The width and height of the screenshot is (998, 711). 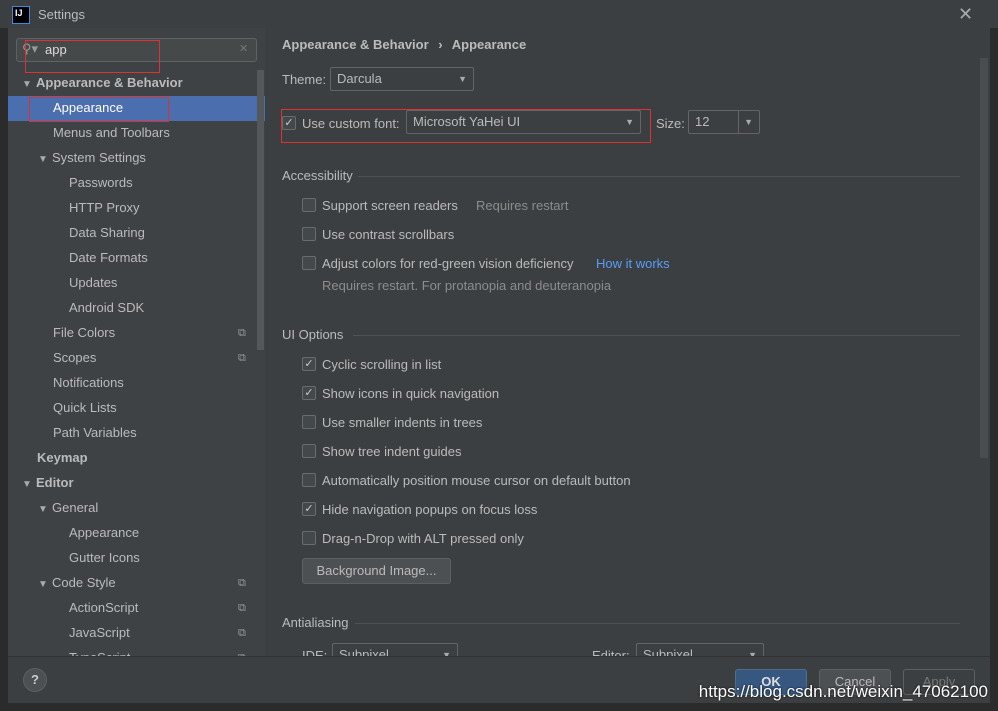 I want to click on tree-item: Menus and Toolbars, so click(x=111, y=132).